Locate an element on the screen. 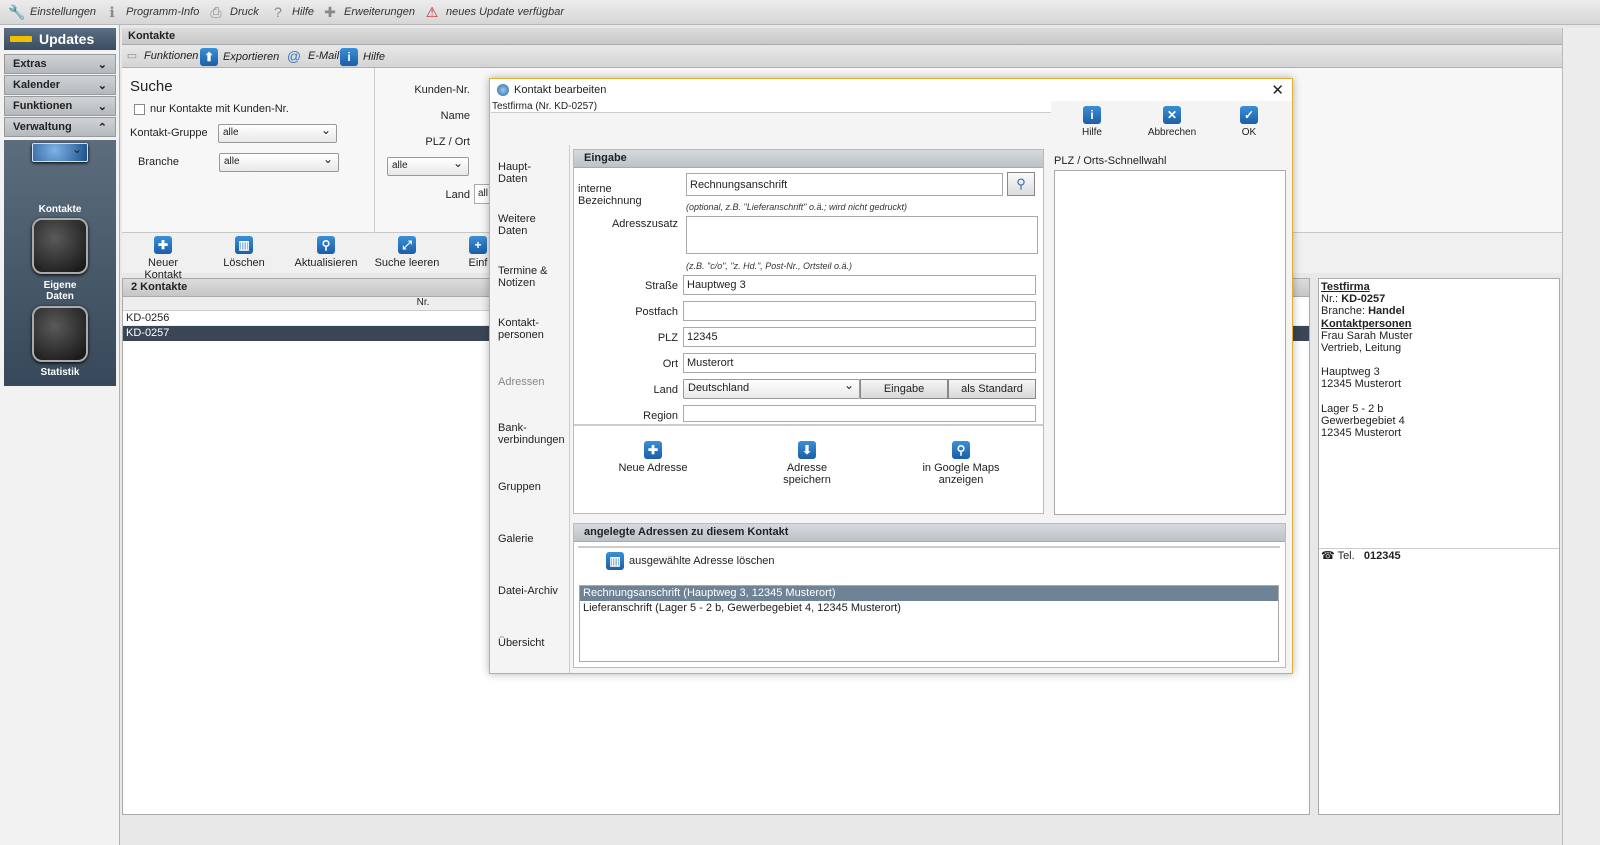 The width and height of the screenshot is (1600, 845). new-address-button: ✚ Neue Adresse is located at coordinates (653, 457).